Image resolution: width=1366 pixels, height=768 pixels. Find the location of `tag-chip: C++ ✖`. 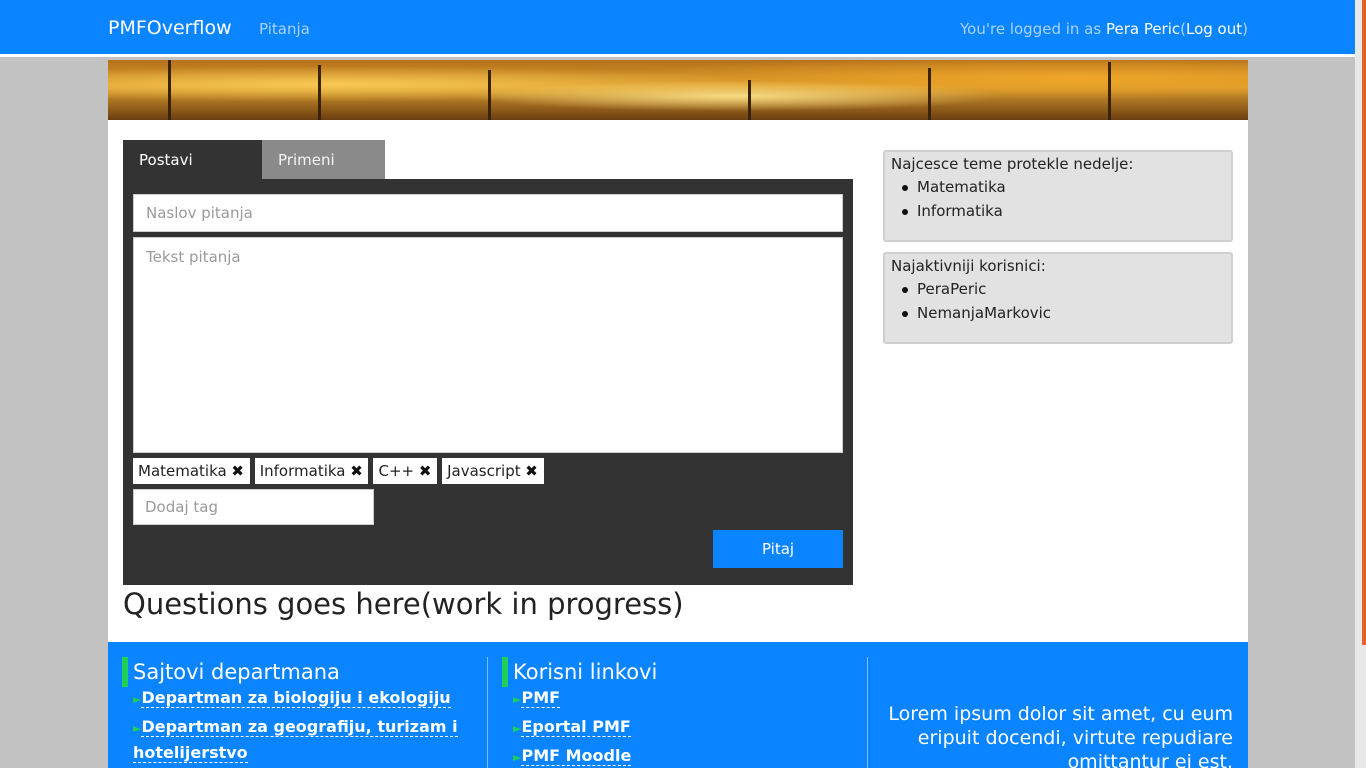

tag-chip: C++ ✖ is located at coordinates (405, 471).